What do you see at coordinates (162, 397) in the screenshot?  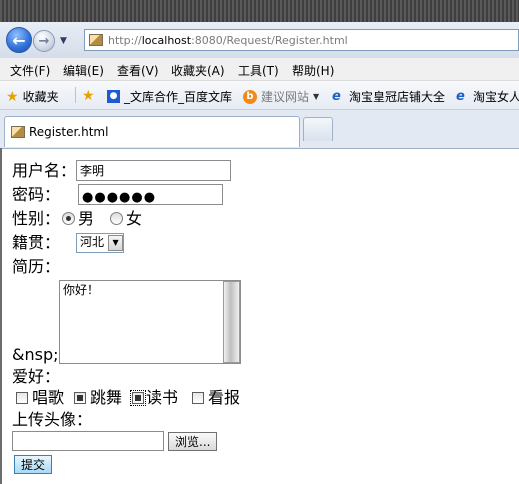 I see `hobby-reading-label: 读书` at bounding box center [162, 397].